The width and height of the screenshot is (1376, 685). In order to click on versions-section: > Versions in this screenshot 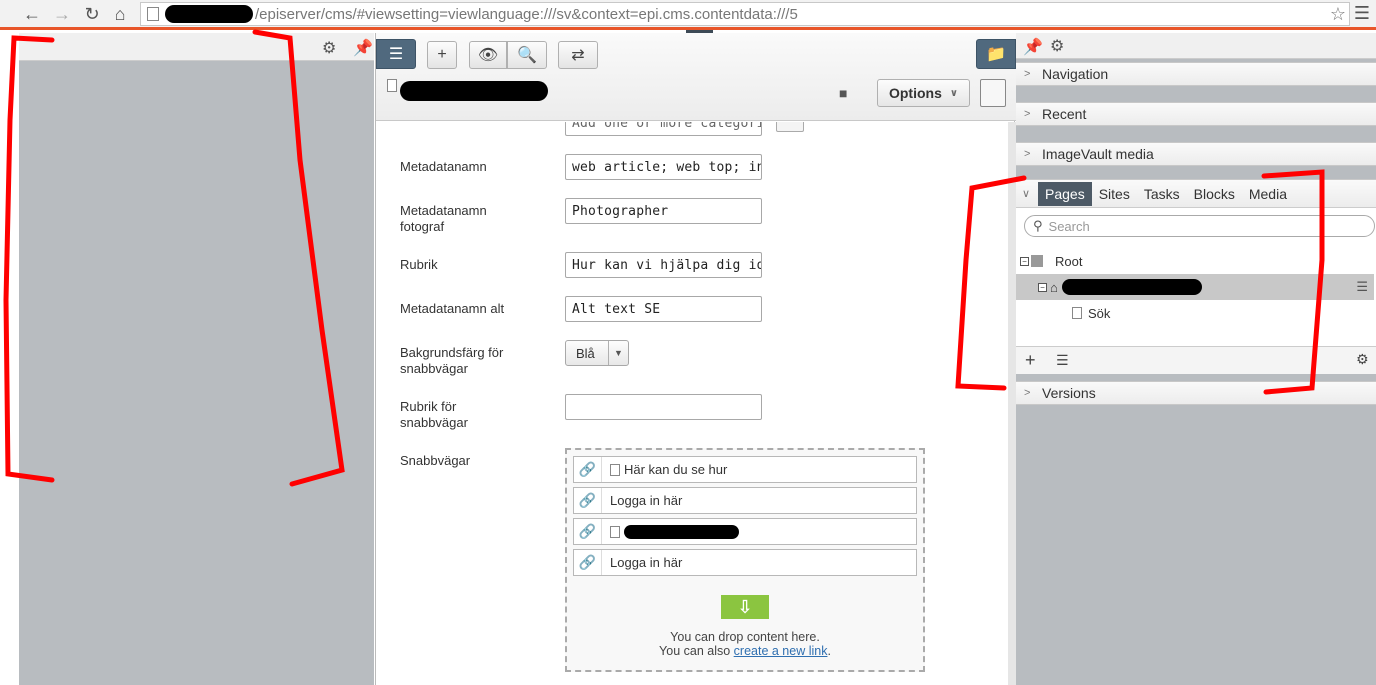, I will do `click(1196, 393)`.